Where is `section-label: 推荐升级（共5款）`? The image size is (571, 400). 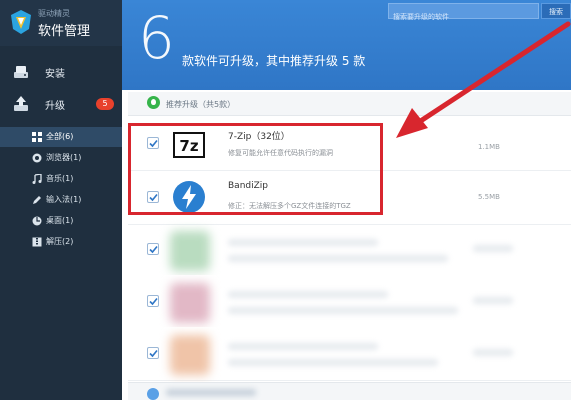 section-label: 推荐升级（共5款） is located at coordinates (201, 104).